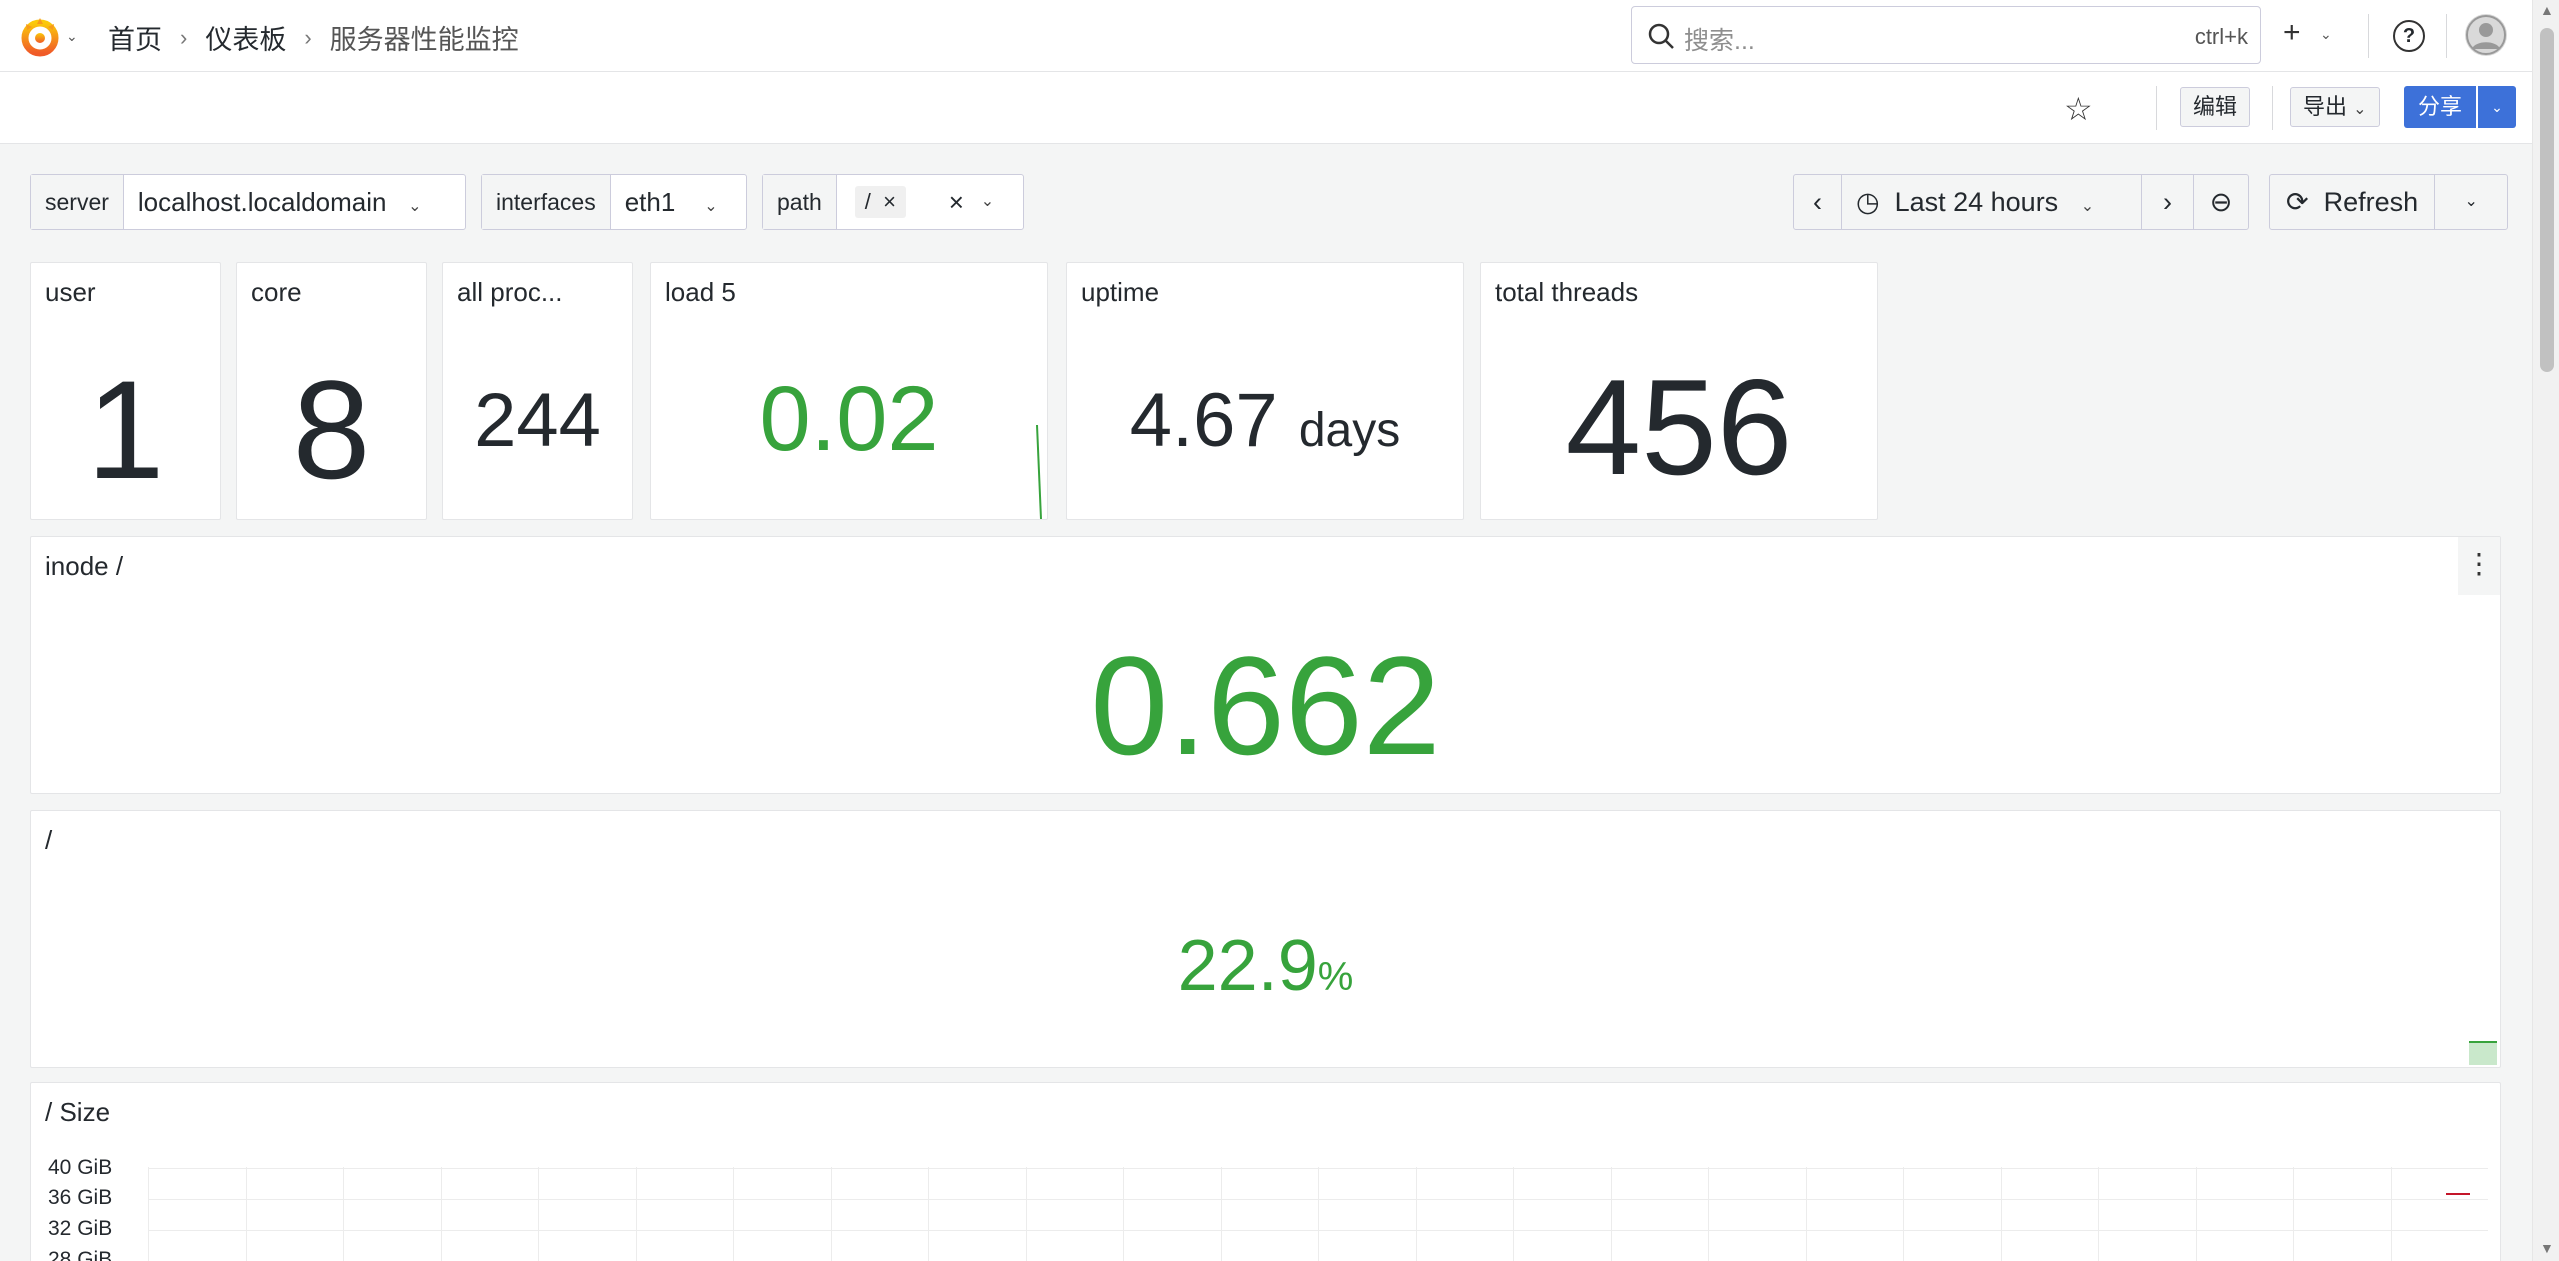 The image size is (2559, 1261). I want to click on close-icon: ×, so click(889, 201).